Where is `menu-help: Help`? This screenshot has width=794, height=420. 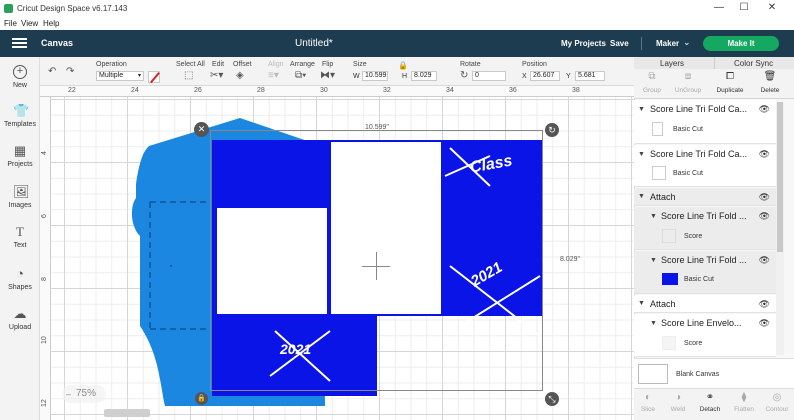 menu-help: Help is located at coordinates (51, 23).